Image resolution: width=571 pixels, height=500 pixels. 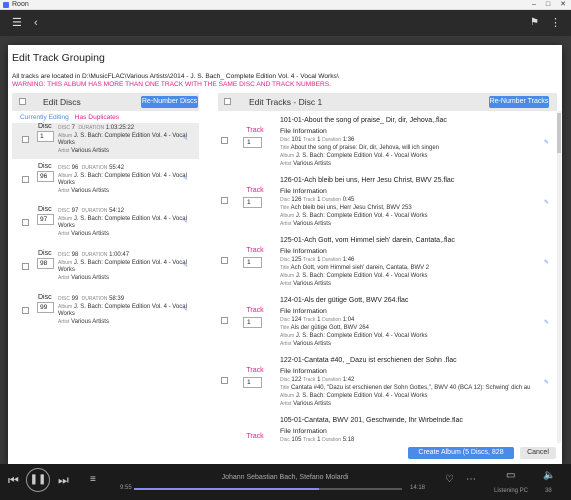 I want to click on more-actions-icon: ⋯, so click(x=471, y=479).